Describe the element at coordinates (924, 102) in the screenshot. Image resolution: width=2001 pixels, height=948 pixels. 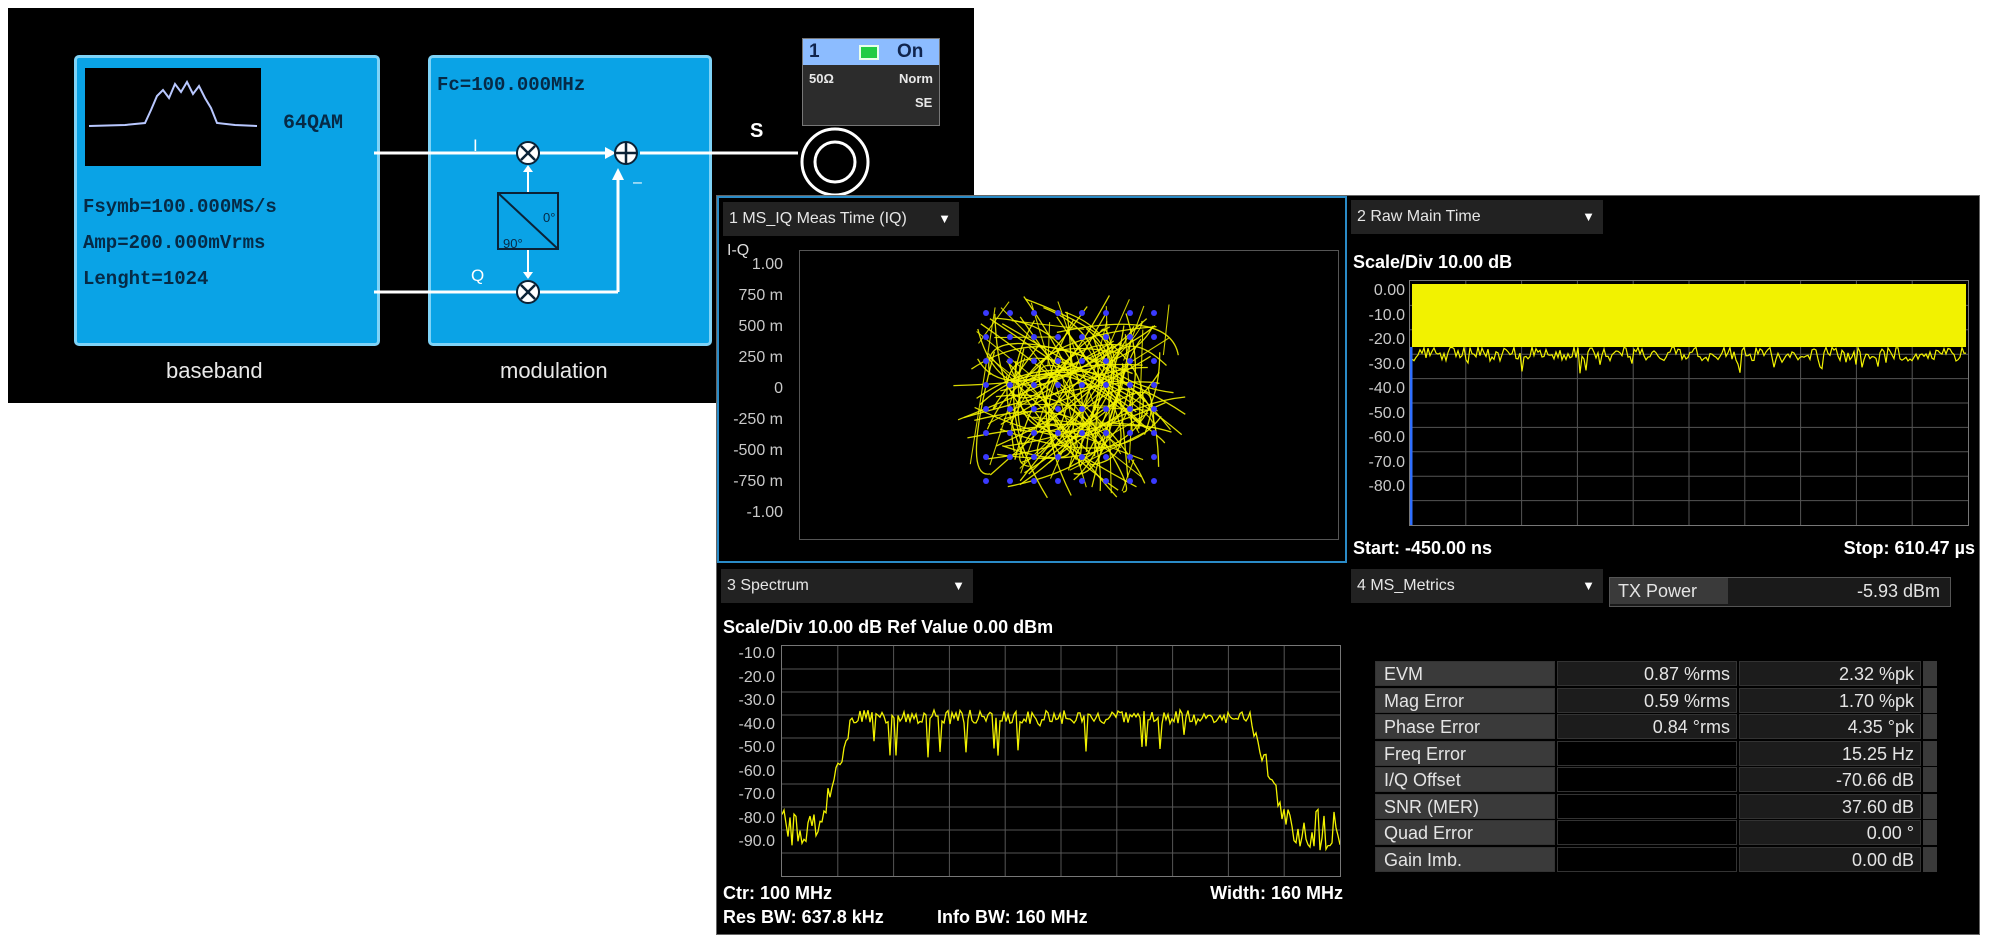
I see `output-type: SE` at that location.